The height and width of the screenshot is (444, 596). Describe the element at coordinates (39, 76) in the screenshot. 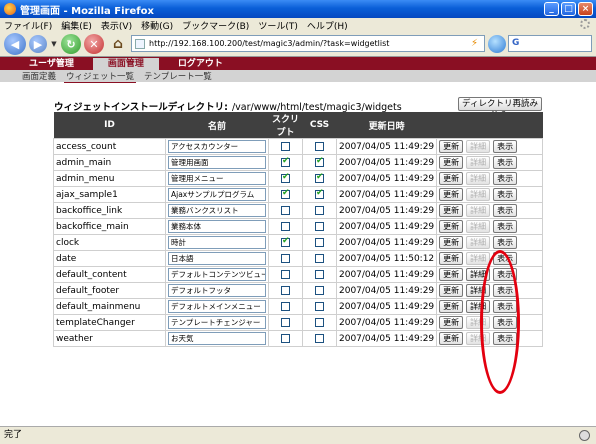

I see `admin-subtab: 画面定義` at that location.